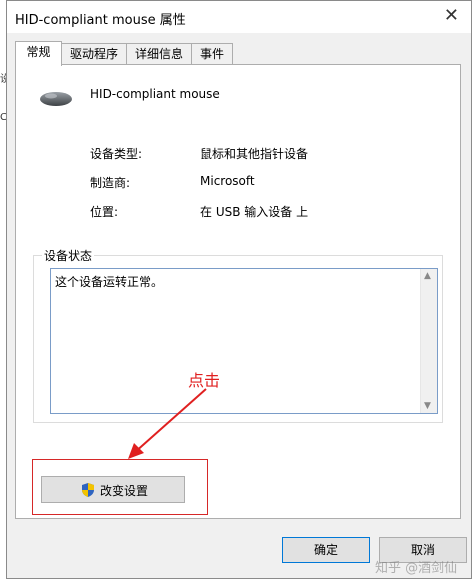  I want to click on annotation-arrow-icon, so click(167, 423).